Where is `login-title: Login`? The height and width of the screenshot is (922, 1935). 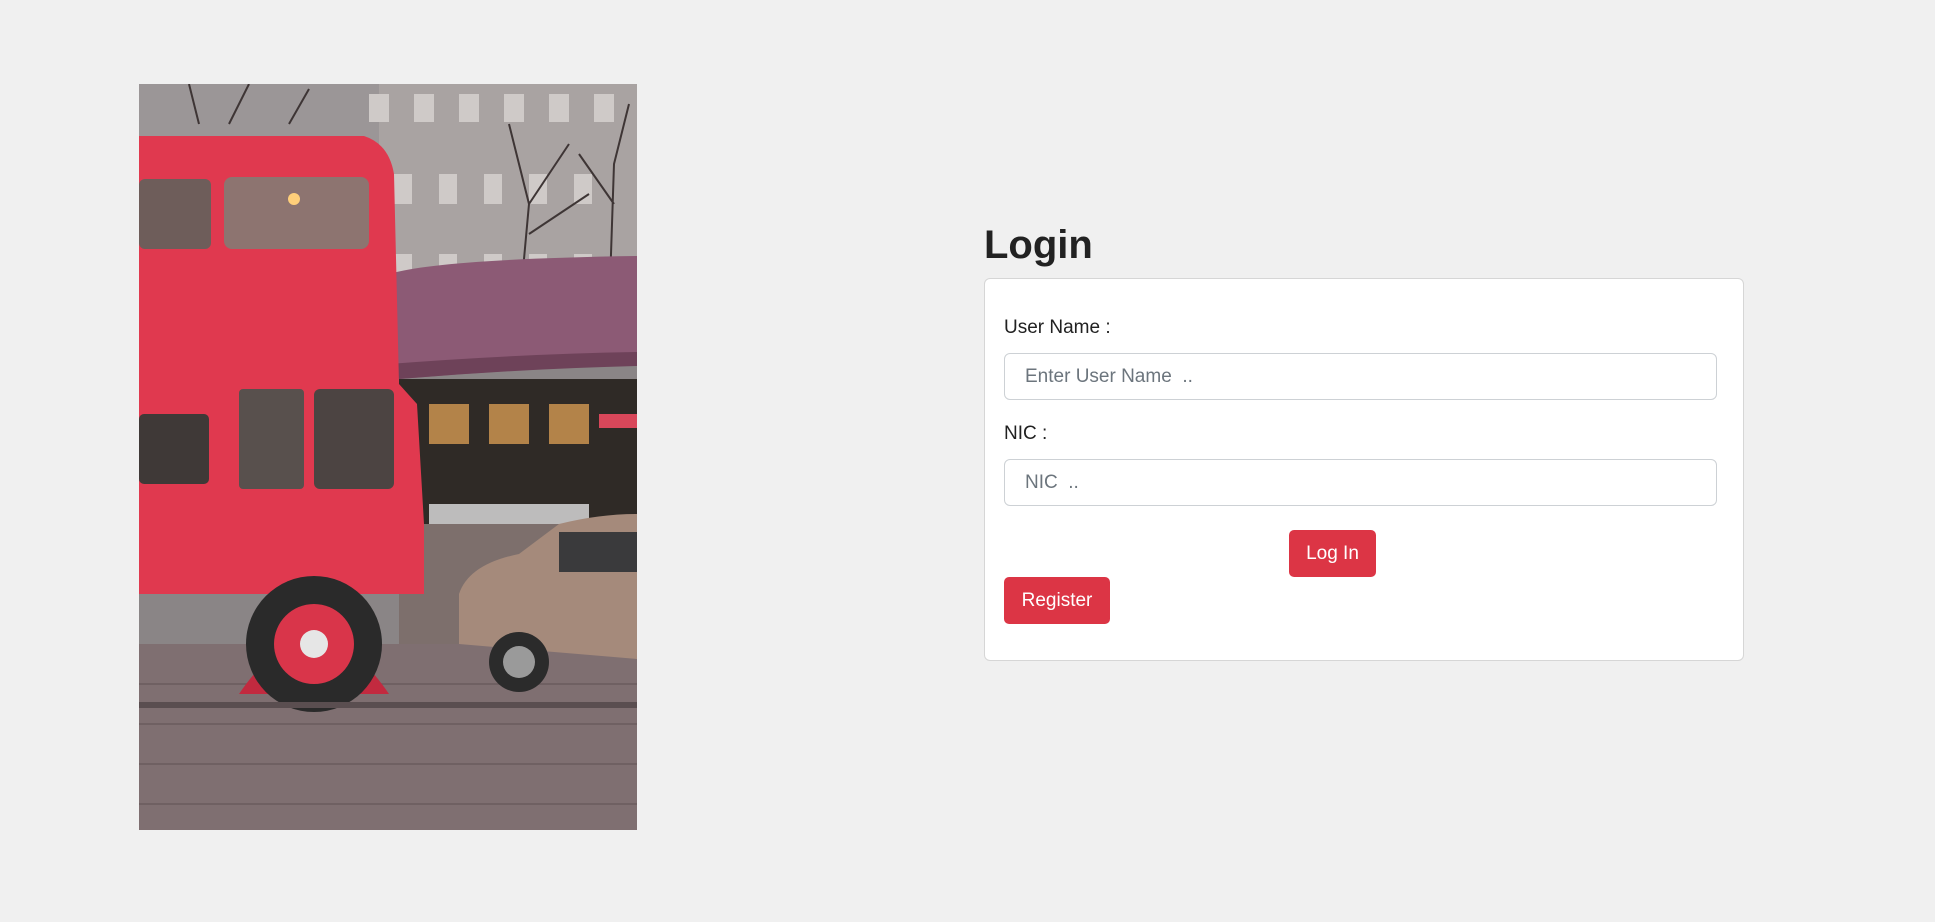 login-title: Login is located at coordinates (1038, 245).